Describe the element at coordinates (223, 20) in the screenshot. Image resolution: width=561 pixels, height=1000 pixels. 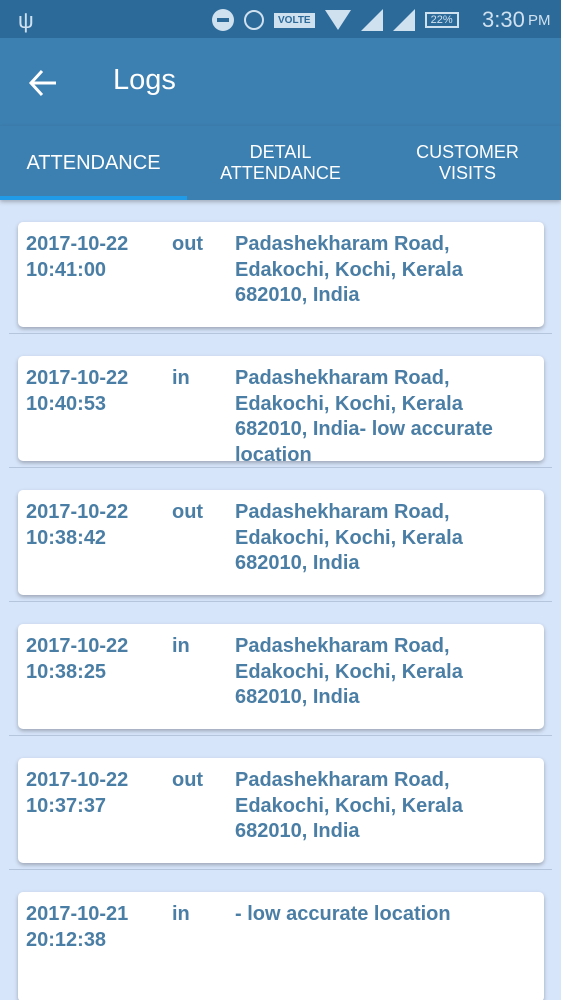
I see `do-not-disturb-icon` at that location.